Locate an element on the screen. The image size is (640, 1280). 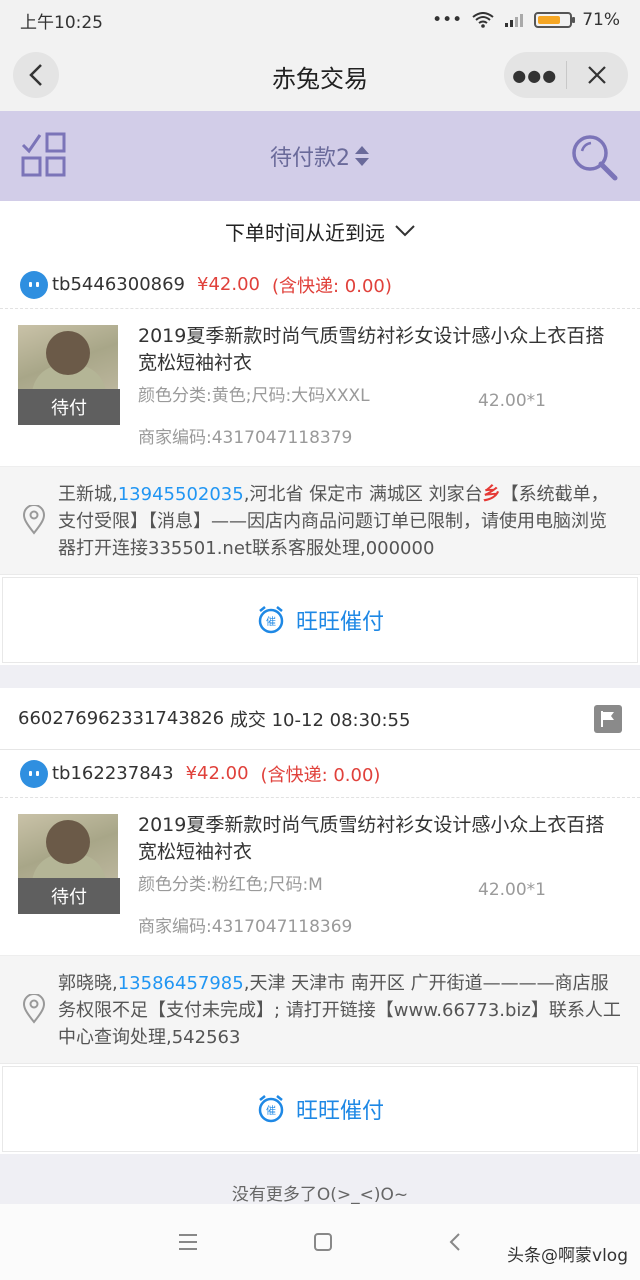
status-bar: 上午10:25 ••• 71% is located at coordinates (320, 20).